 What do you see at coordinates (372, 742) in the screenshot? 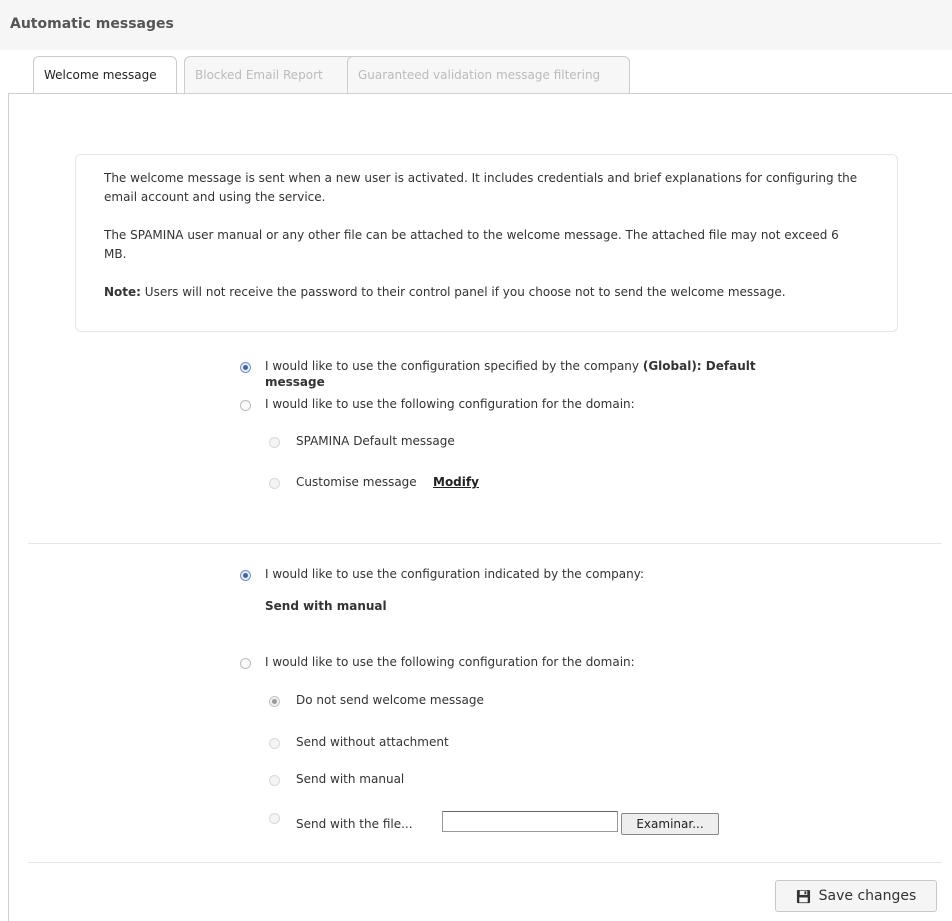
I see `option-send-without-attachment-label: Send without attachment` at bounding box center [372, 742].